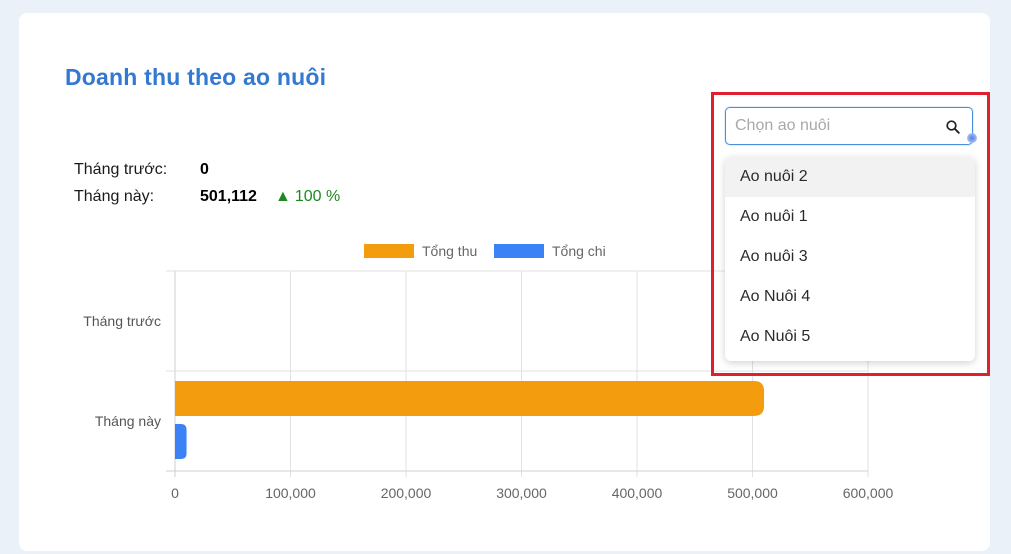 Image resolution: width=1011 pixels, height=554 pixels. Describe the element at coordinates (121, 169) in the screenshot. I see `prev-month-label: Tháng trước:` at that location.